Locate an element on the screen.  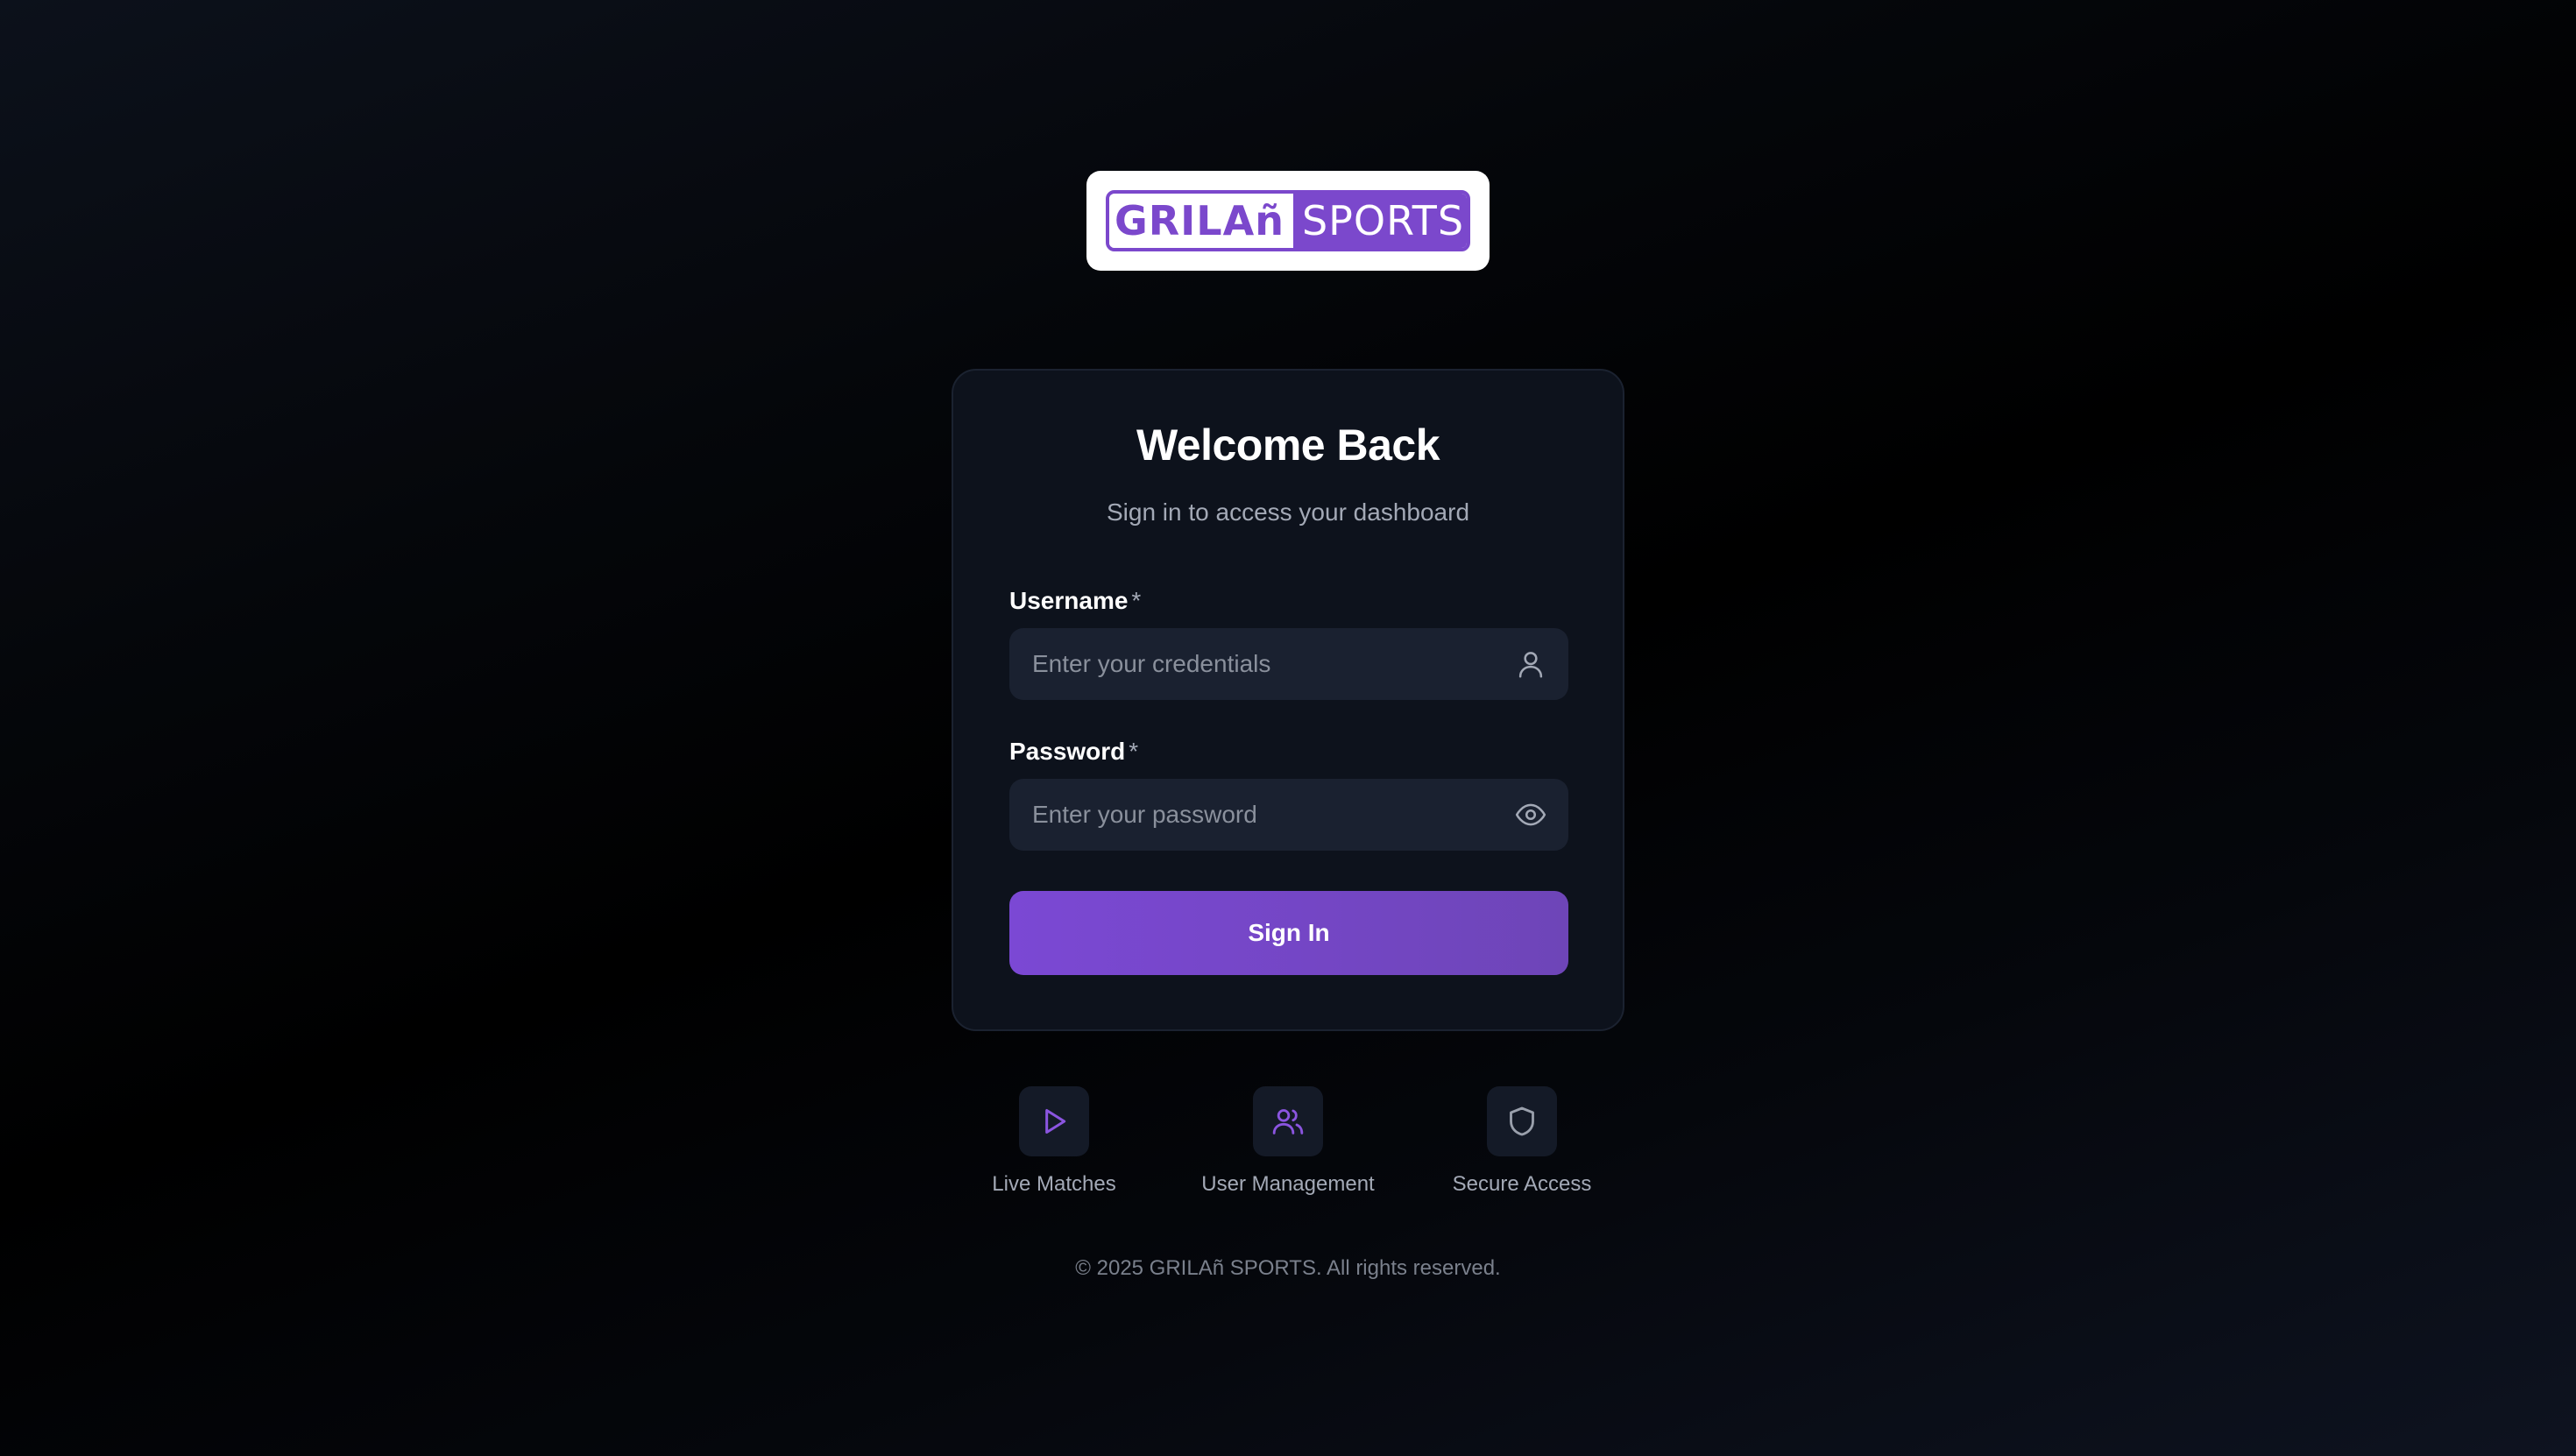
brand-logo-frame: GRILAñ SPORTS is located at coordinates (1288, 220).